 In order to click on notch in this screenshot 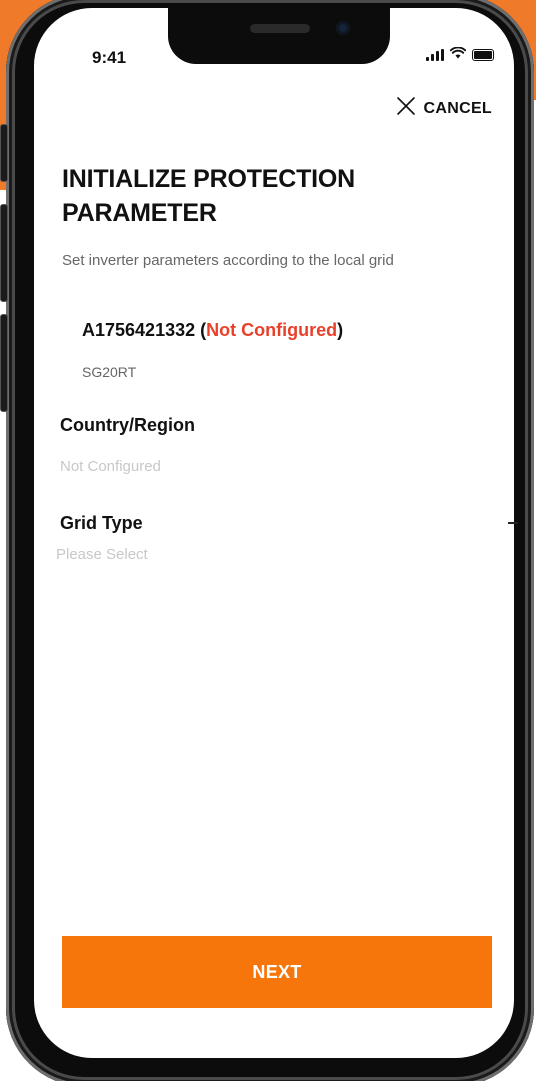, I will do `click(279, 36)`.